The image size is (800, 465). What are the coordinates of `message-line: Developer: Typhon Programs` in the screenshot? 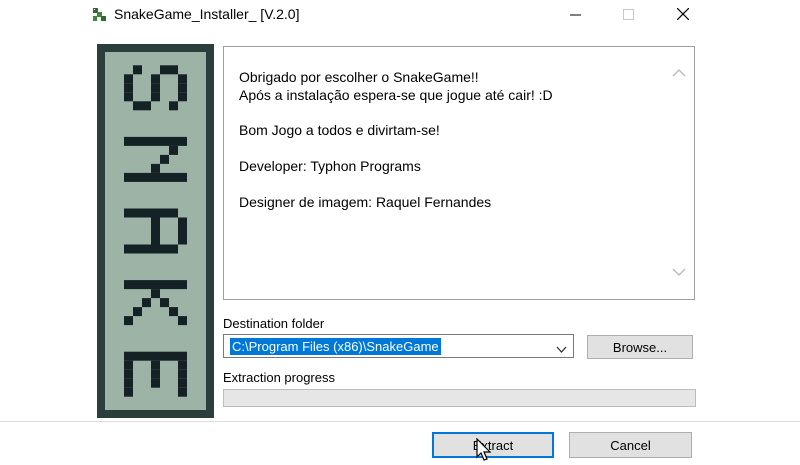 It's located at (330, 166).